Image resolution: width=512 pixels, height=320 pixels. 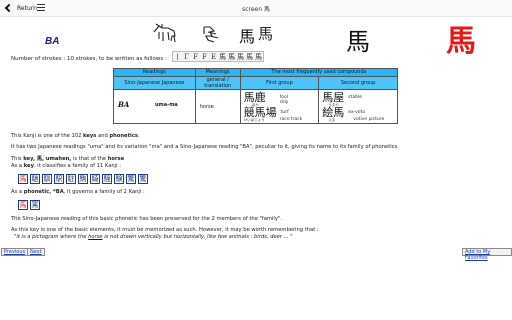 I want to click on phonetics-bold: phonetics, so click(x=123, y=136).